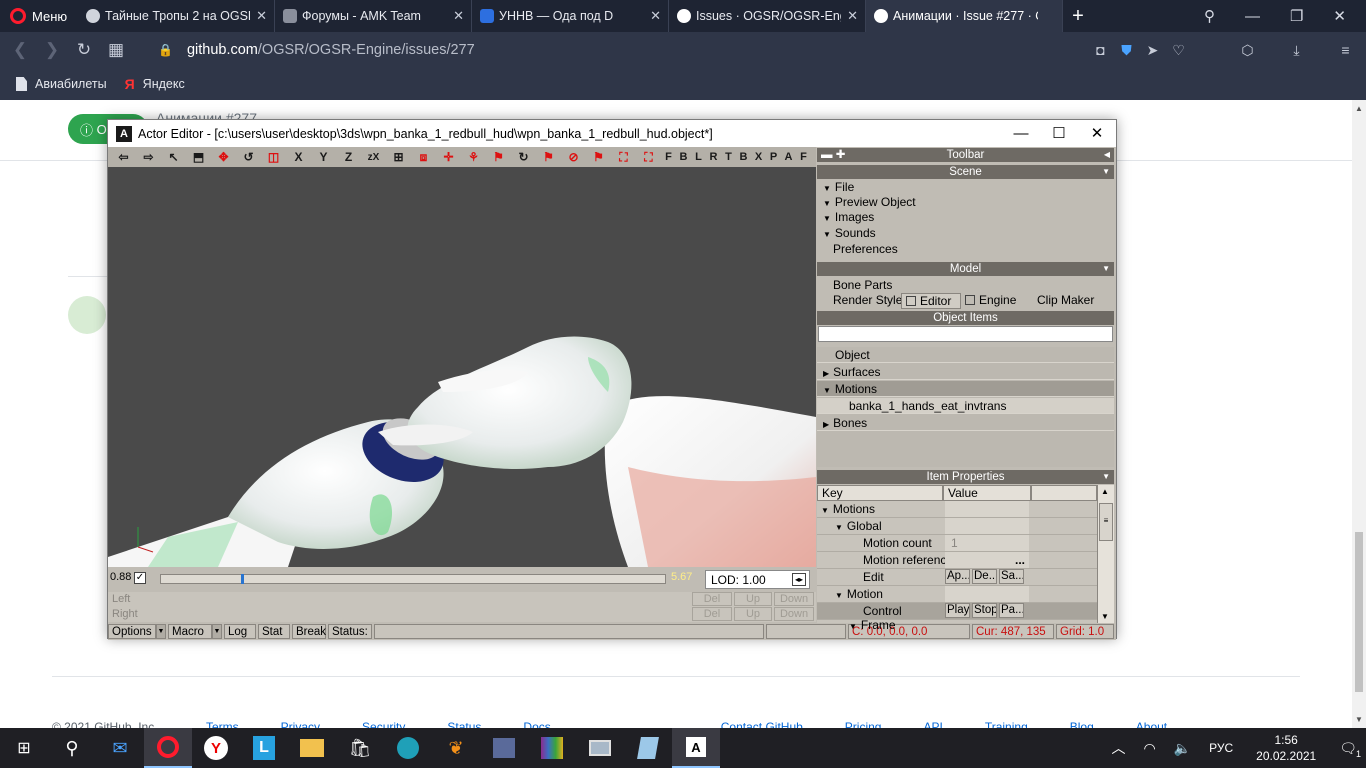 The width and height of the screenshot is (1366, 768). I want to click on view-right: R, so click(713, 157).